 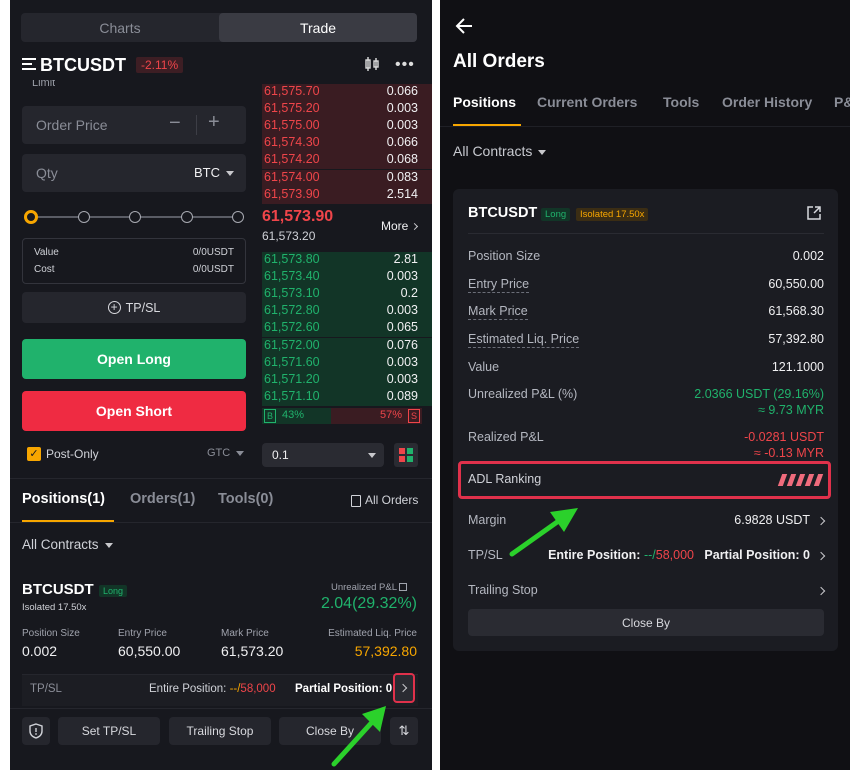 What do you see at coordinates (400, 226) in the screenshot?
I see `more-depth-link: More` at bounding box center [400, 226].